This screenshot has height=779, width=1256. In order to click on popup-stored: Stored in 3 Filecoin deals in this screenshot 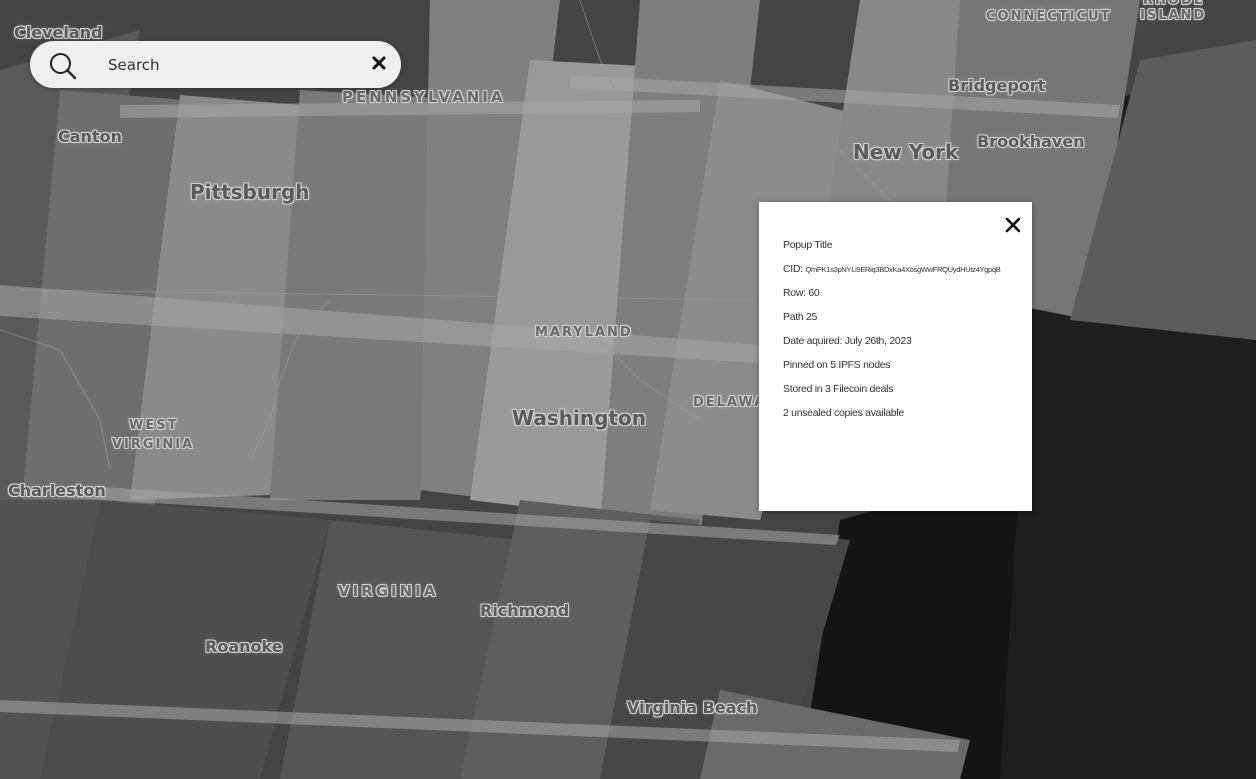, I will do `click(838, 389)`.